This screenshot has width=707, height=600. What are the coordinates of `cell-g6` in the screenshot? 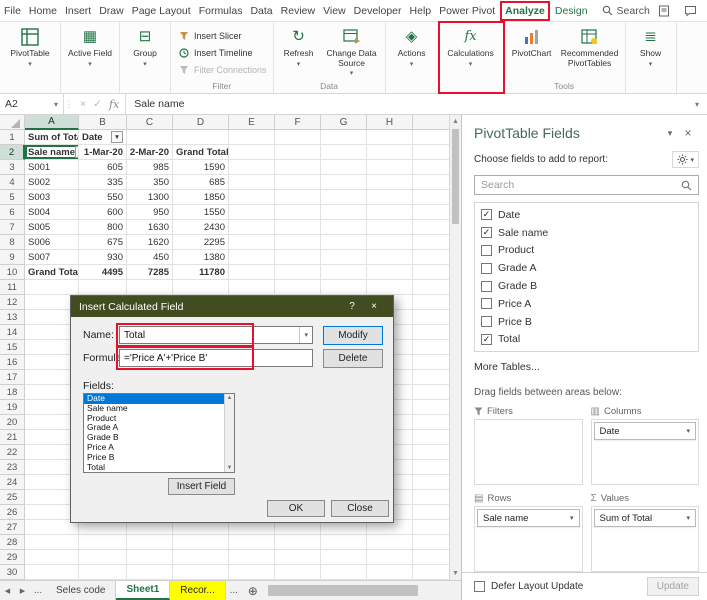 It's located at (344, 212).